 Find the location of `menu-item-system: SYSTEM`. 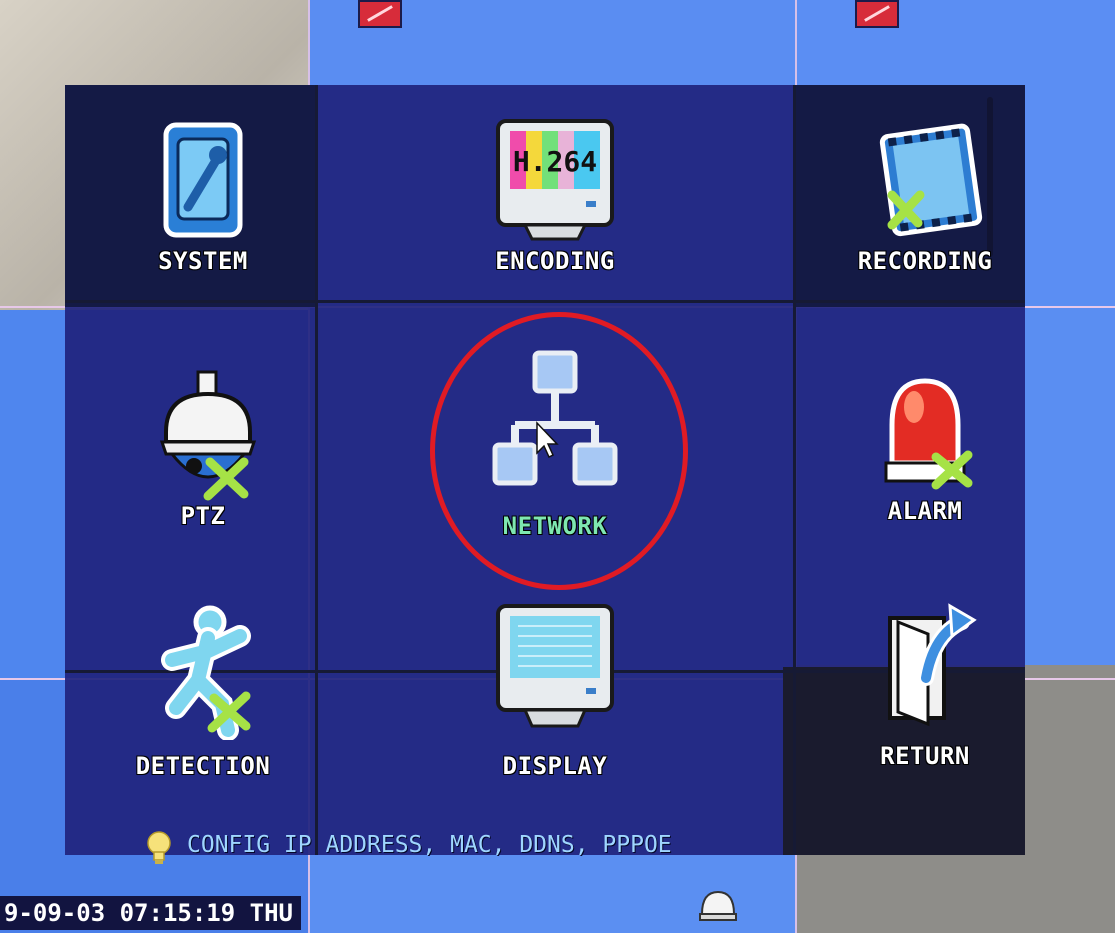

menu-item-system: SYSTEM is located at coordinates (203, 195).